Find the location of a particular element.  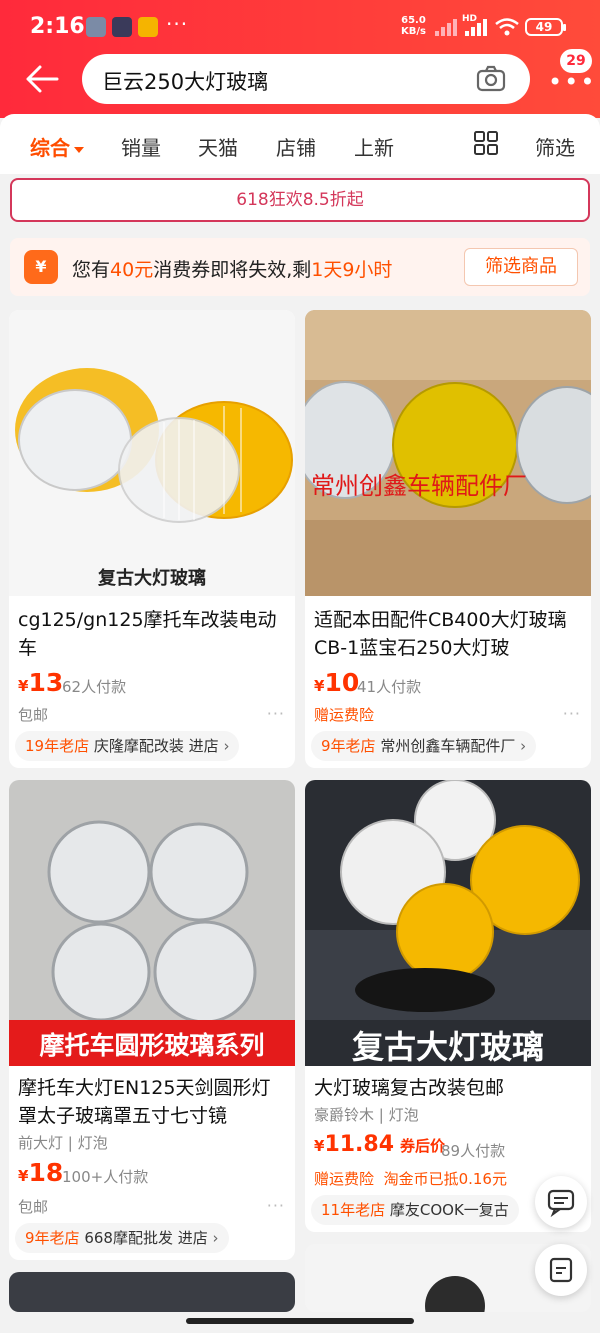

image-caption: 常州创鑫车辆配件厂 is located at coordinates (419, 486).